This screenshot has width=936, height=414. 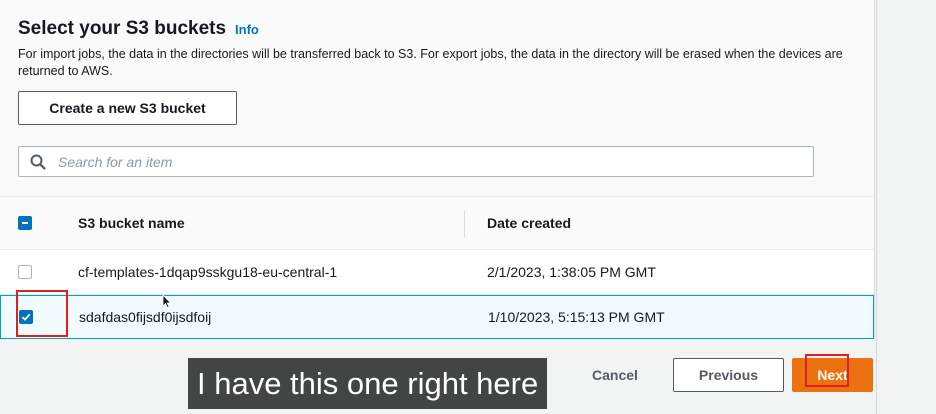 I want to click on bucket-date: 2/1/2023, 1:38:05 PM GMT, so click(x=571, y=272).